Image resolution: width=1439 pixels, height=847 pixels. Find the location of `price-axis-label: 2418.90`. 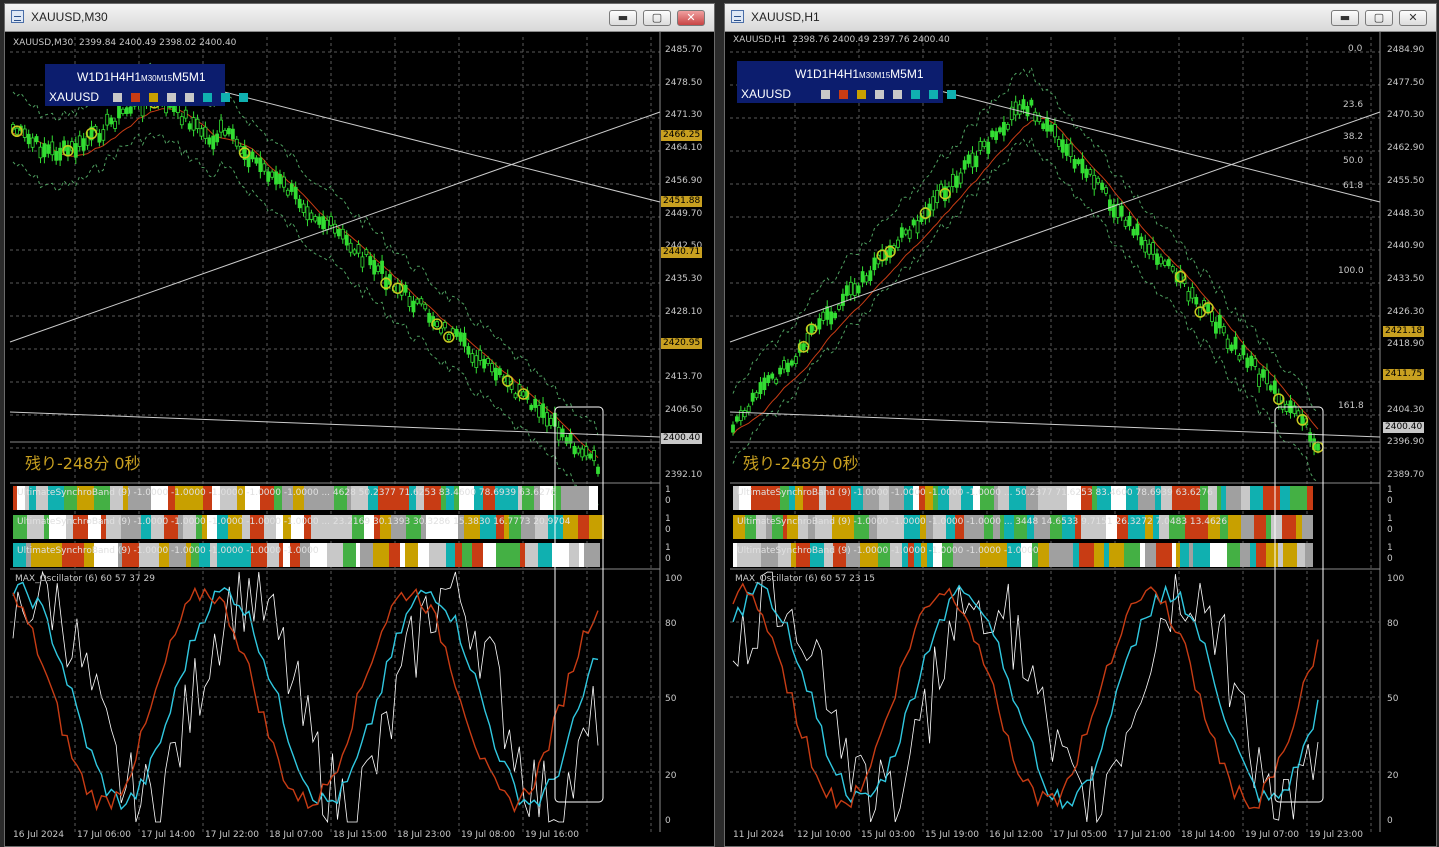

price-axis-label: 2418.90 is located at coordinates (1406, 344).